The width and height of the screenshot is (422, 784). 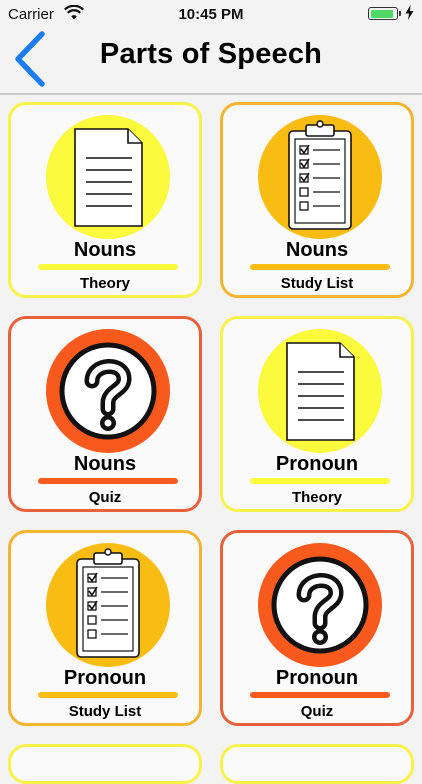 I want to click on nav-divider, so click(x=211, y=94).